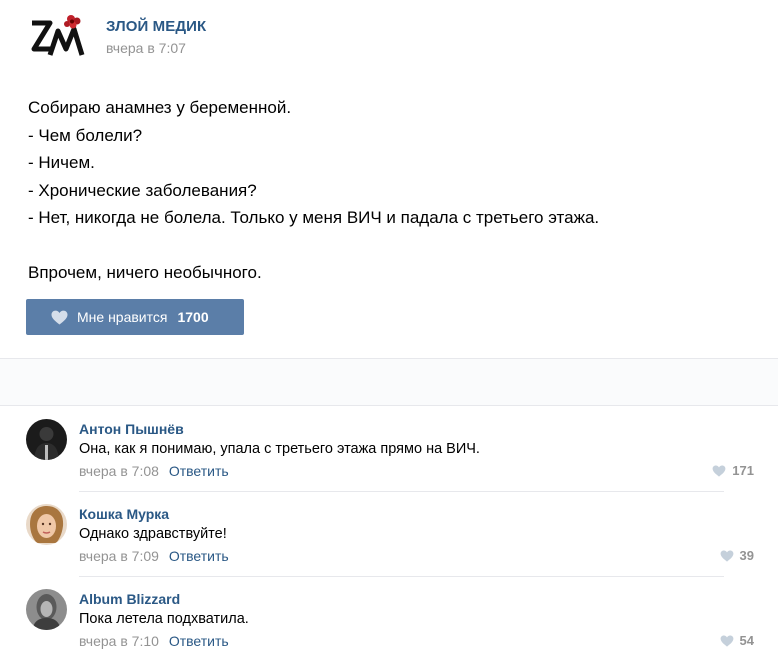  I want to click on comment-time: вчера в 7:10, so click(119, 641).